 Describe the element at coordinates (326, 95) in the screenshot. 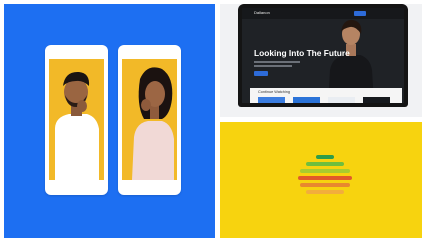

I see `continue-watching-row: Continue Watching` at that location.